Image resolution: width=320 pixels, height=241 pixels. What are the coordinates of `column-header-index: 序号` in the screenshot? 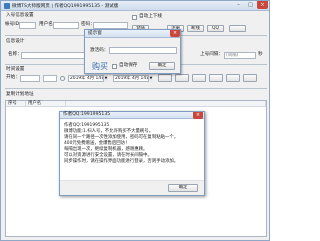 It's located at (16, 104).